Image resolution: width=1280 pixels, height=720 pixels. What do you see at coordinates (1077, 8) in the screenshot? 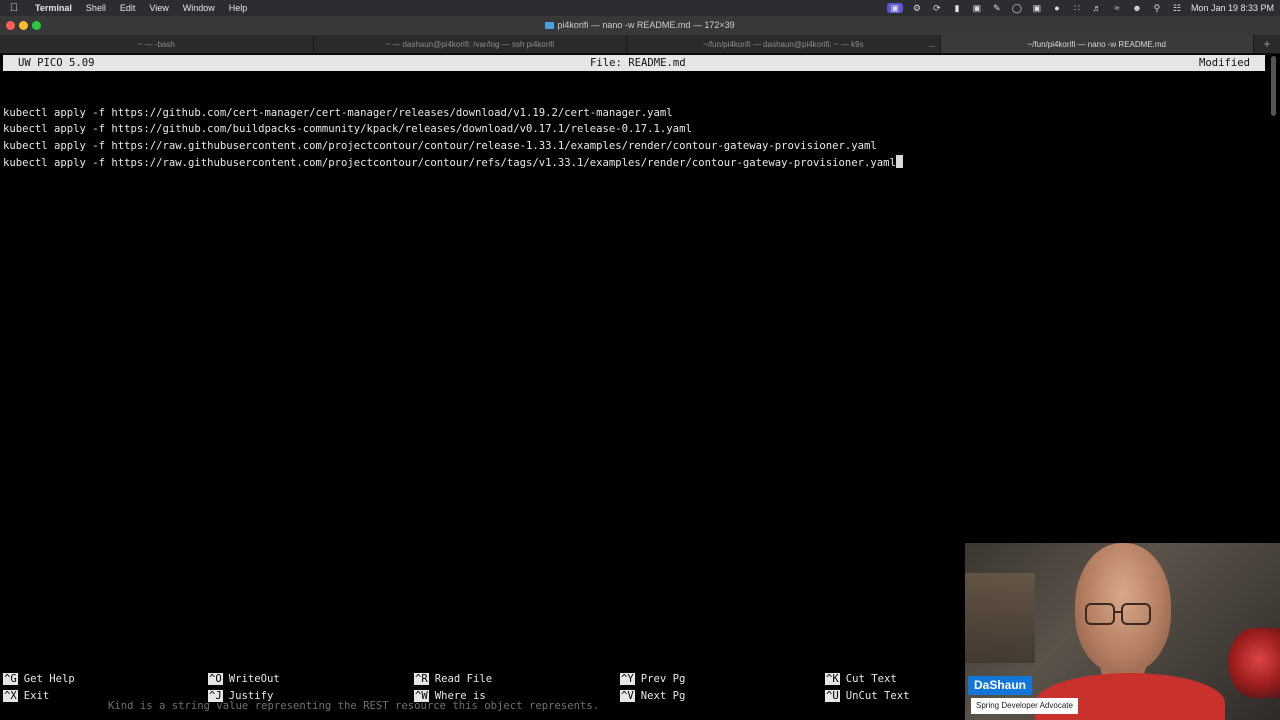
I see `grid-icon: ∷` at bounding box center [1077, 8].